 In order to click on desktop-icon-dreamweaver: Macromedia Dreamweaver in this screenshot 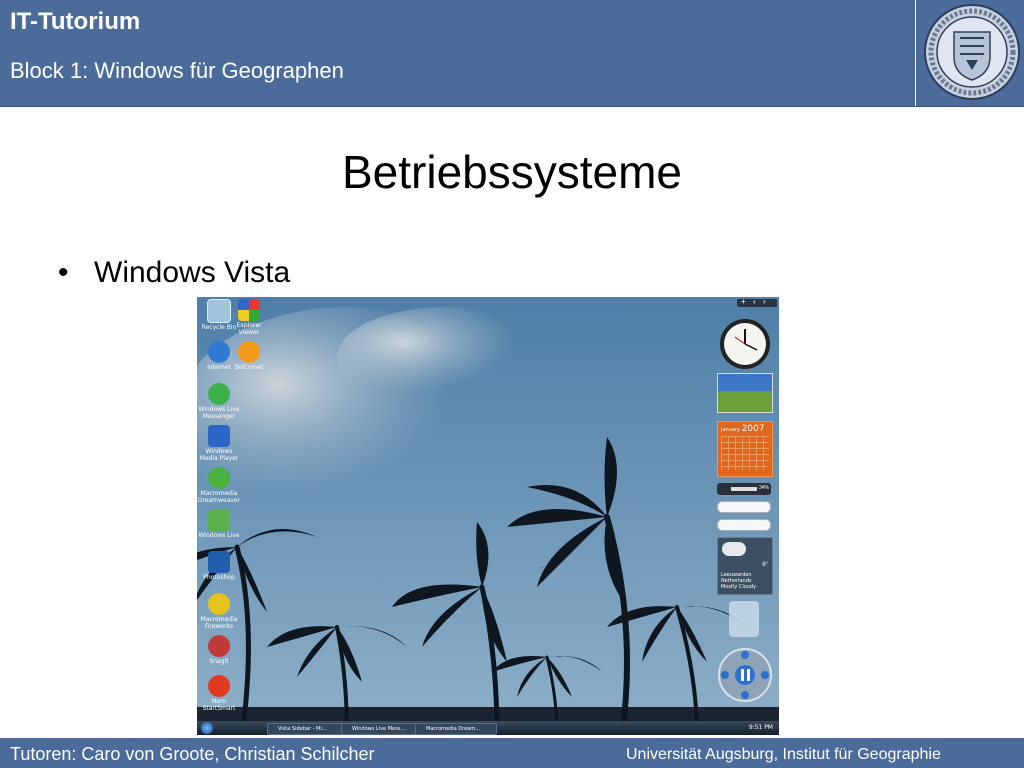, I will do `click(219, 485)`.